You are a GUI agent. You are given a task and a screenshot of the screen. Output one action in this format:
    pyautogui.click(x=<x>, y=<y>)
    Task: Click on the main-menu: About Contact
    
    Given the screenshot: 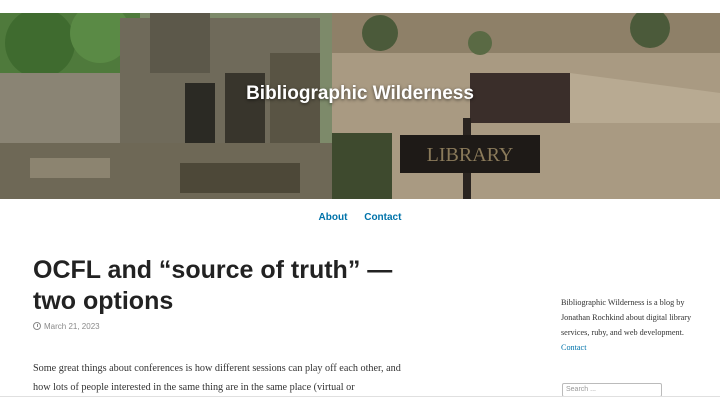 What is the action you would take?
    pyautogui.click(x=360, y=217)
    